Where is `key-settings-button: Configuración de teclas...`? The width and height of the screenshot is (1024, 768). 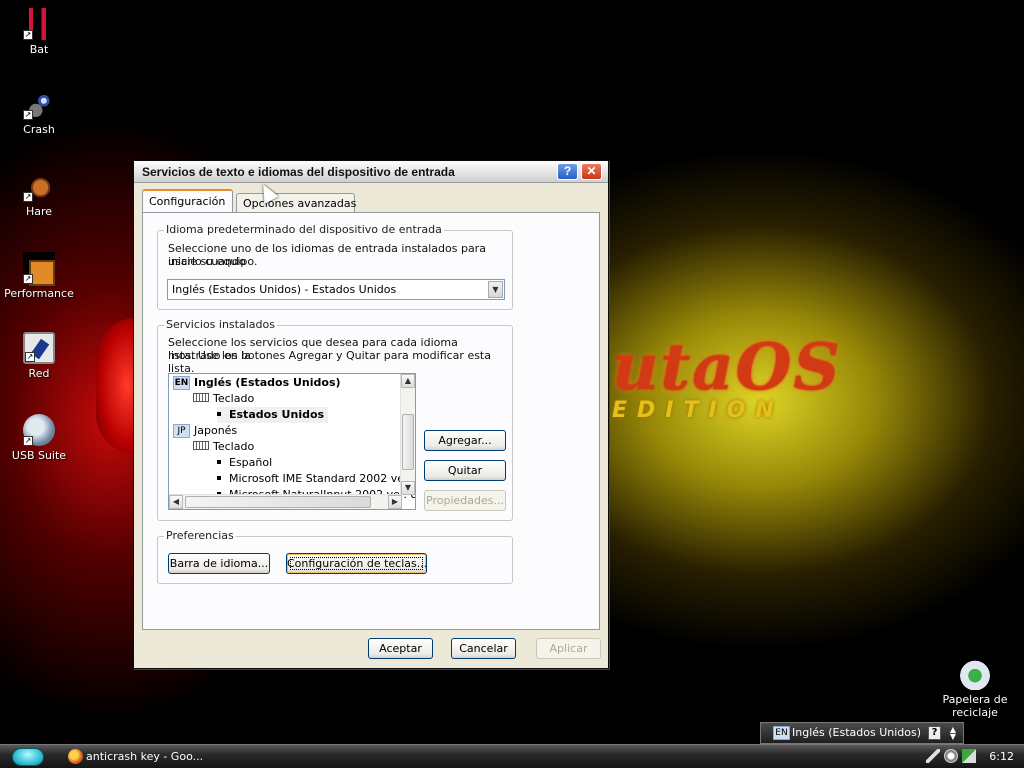 key-settings-button: Configuración de teclas... is located at coordinates (356, 563).